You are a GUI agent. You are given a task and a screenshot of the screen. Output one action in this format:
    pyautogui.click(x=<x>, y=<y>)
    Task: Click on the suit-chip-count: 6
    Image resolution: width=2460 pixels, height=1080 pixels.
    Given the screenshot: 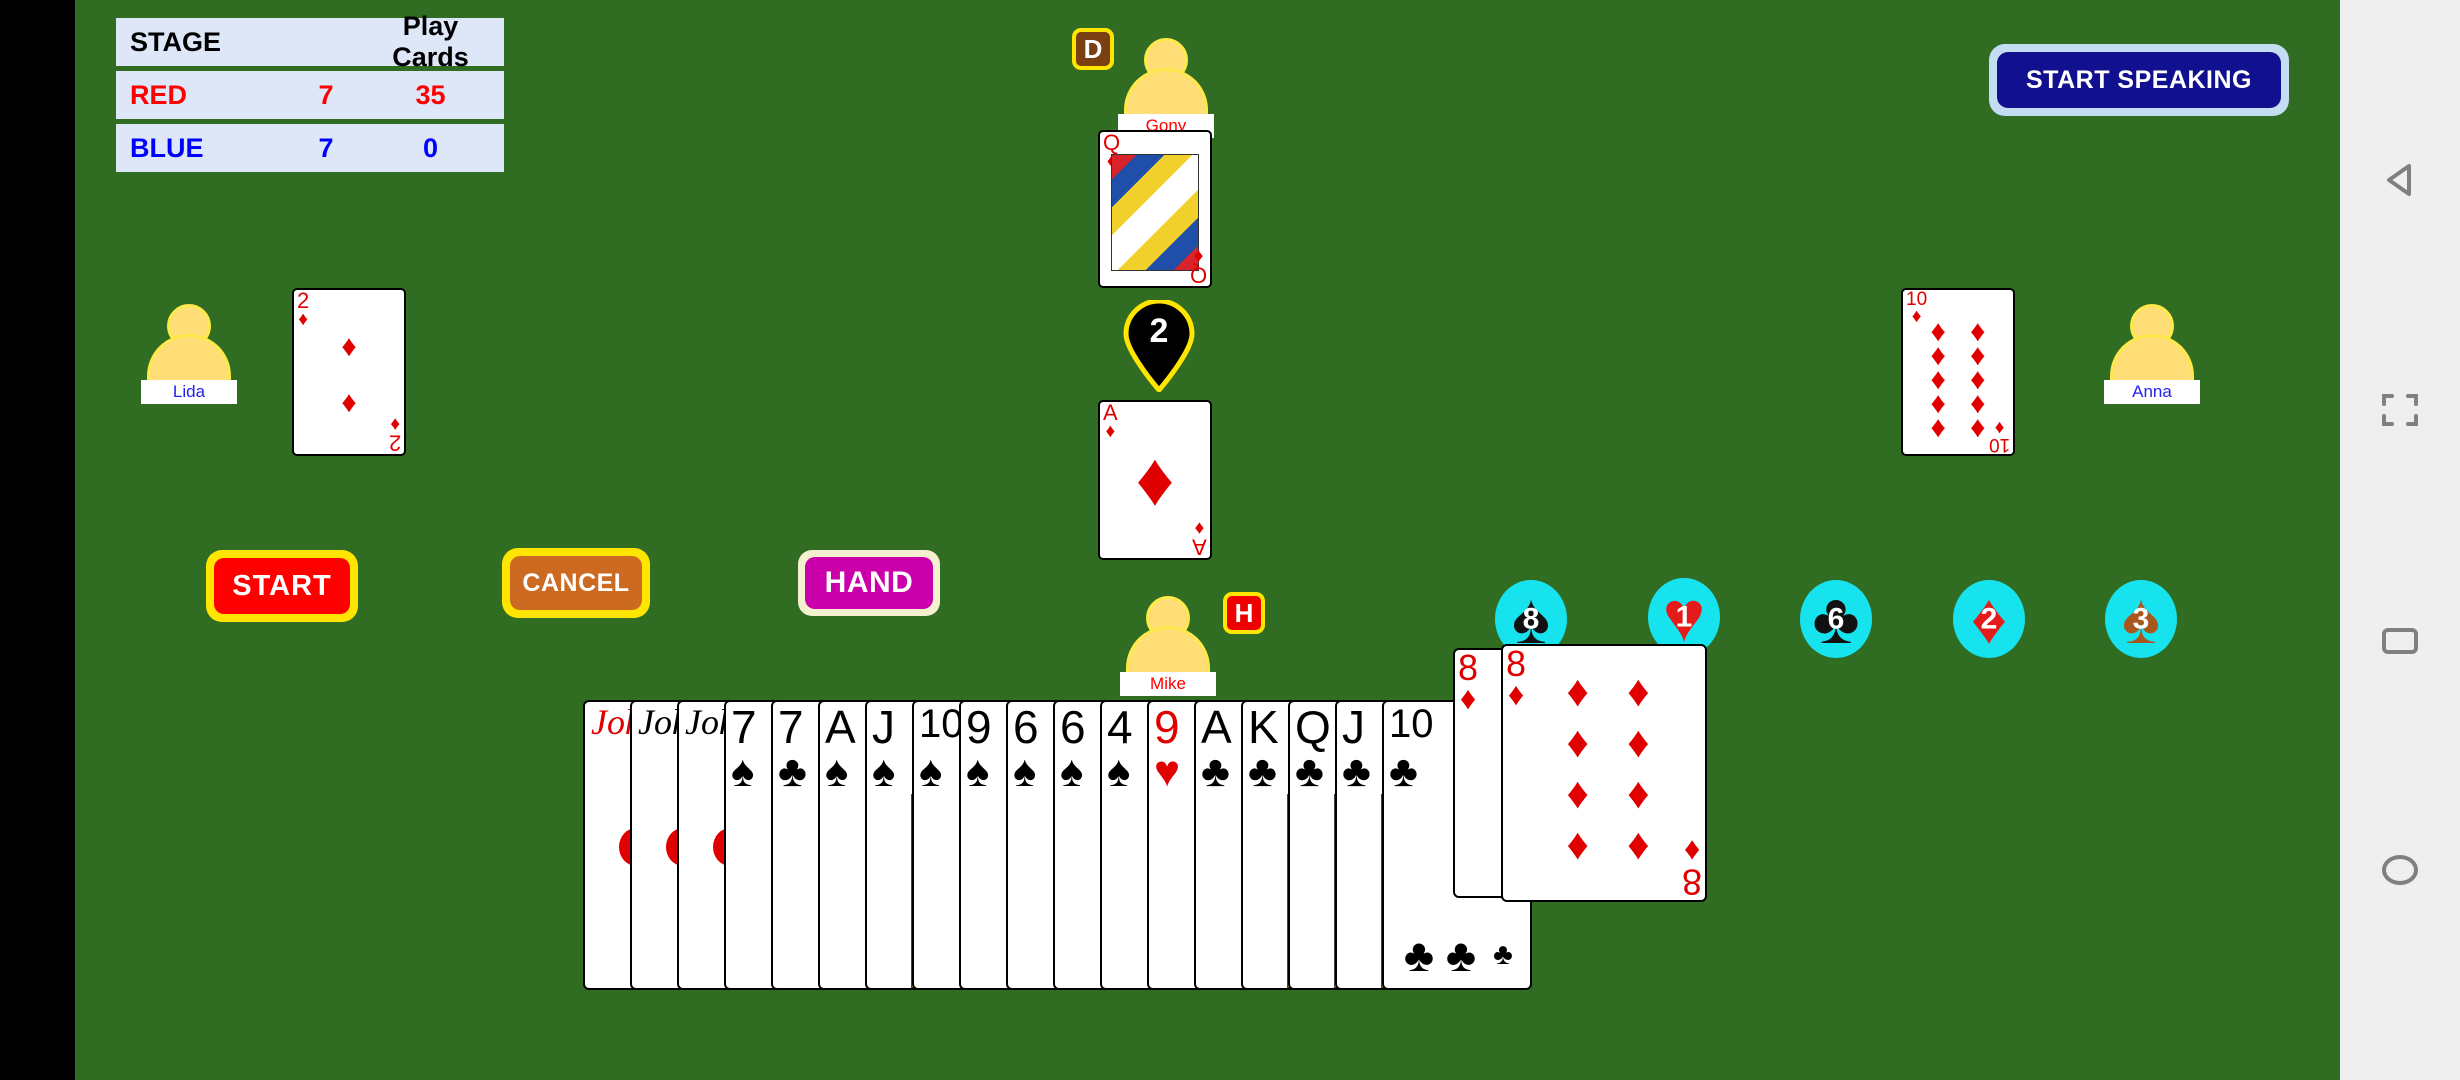 What is the action you would take?
    pyautogui.click(x=1836, y=619)
    